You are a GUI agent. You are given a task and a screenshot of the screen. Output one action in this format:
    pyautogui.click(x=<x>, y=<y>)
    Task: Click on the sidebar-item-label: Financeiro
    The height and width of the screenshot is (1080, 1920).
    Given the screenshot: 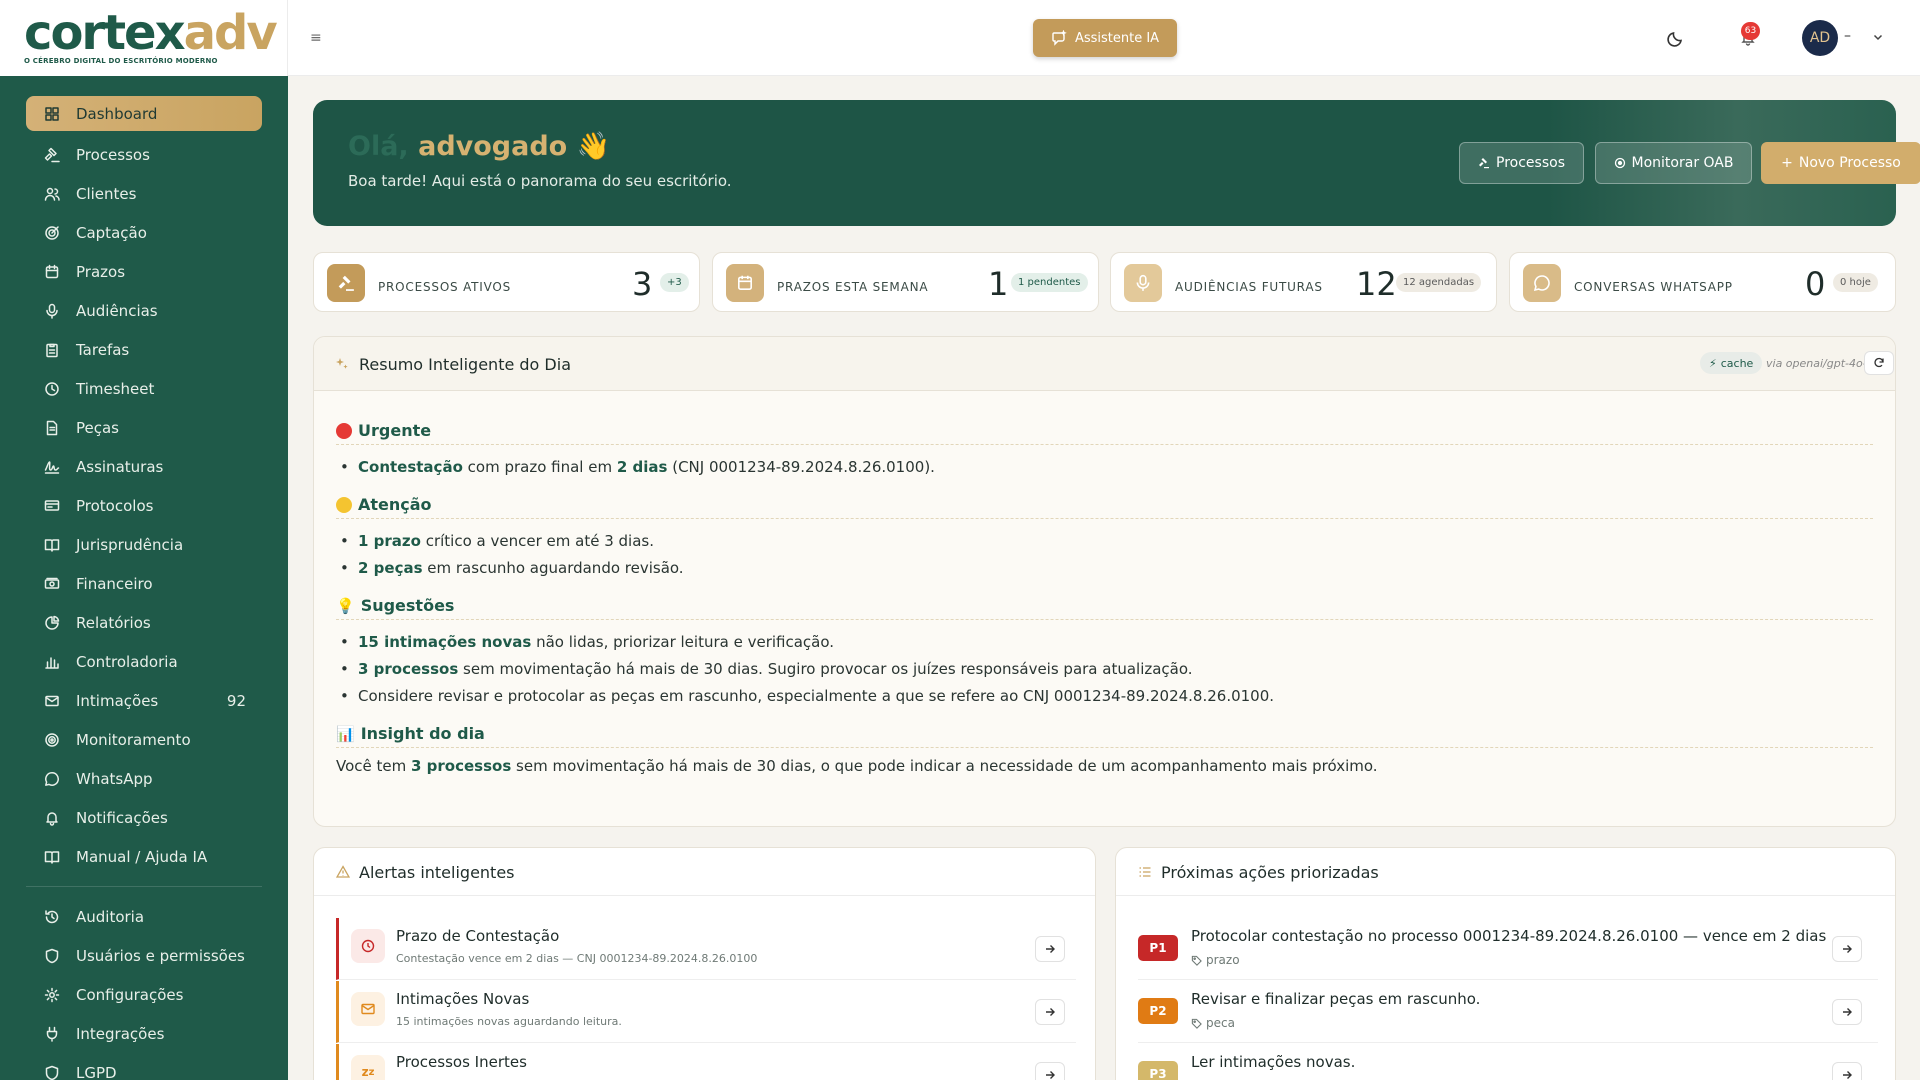 What is the action you would take?
    pyautogui.click(x=114, y=583)
    